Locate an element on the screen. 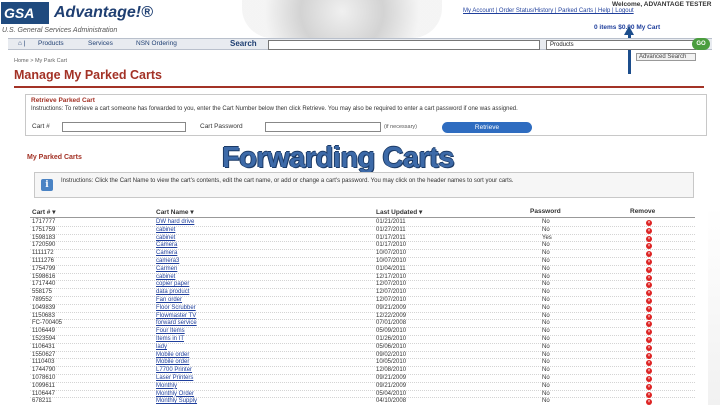  cart-name-link: L7700 Printer is located at coordinates (174, 371).